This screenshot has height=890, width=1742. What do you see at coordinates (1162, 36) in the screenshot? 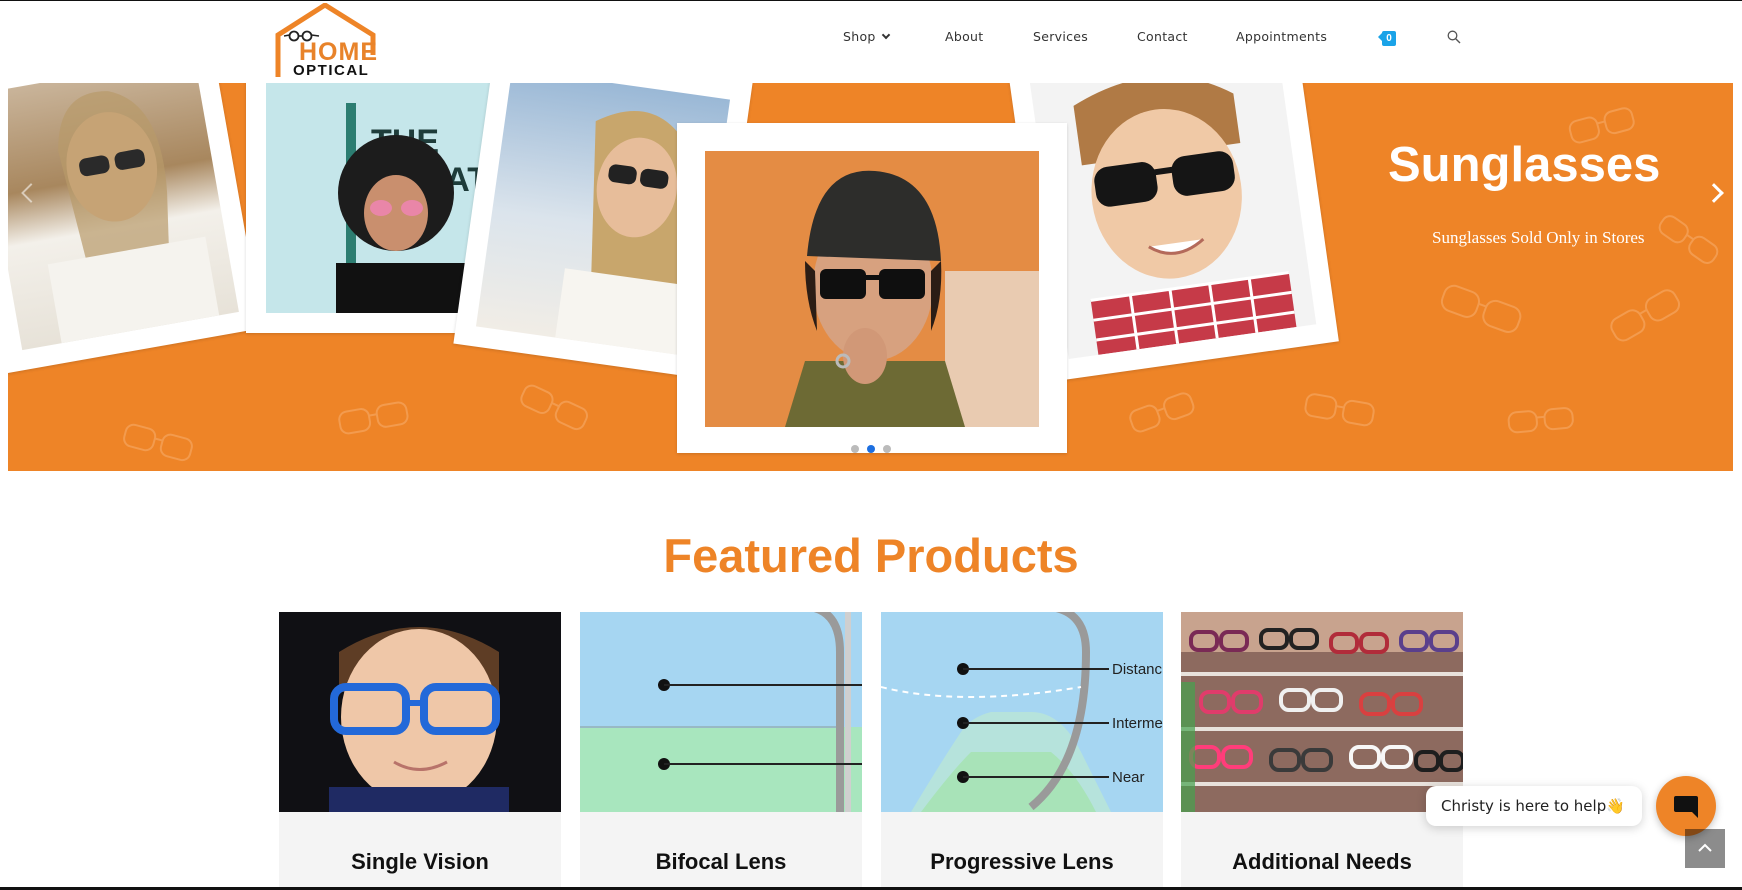
I see `nav-item-contact: Contact` at bounding box center [1162, 36].